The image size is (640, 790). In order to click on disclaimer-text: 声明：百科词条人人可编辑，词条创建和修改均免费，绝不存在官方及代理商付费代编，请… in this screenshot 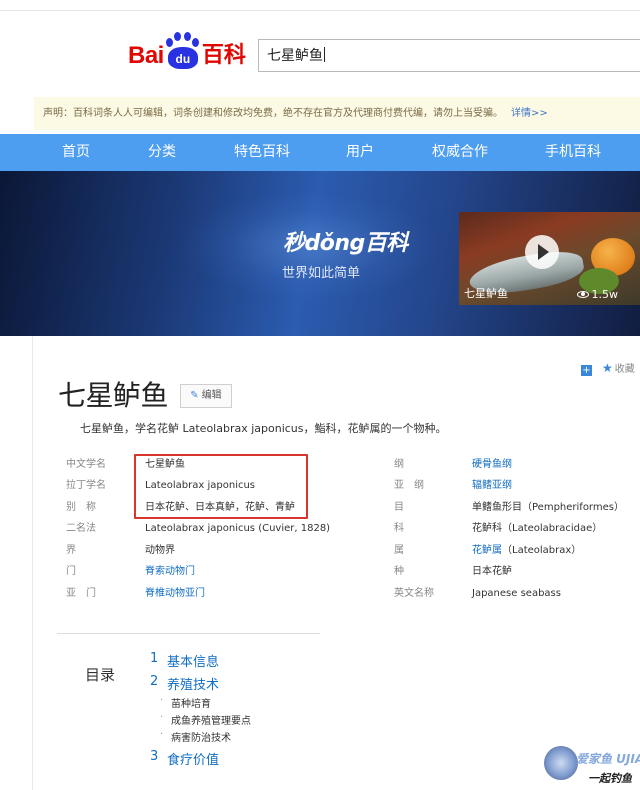, I will do `click(273, 113)`.